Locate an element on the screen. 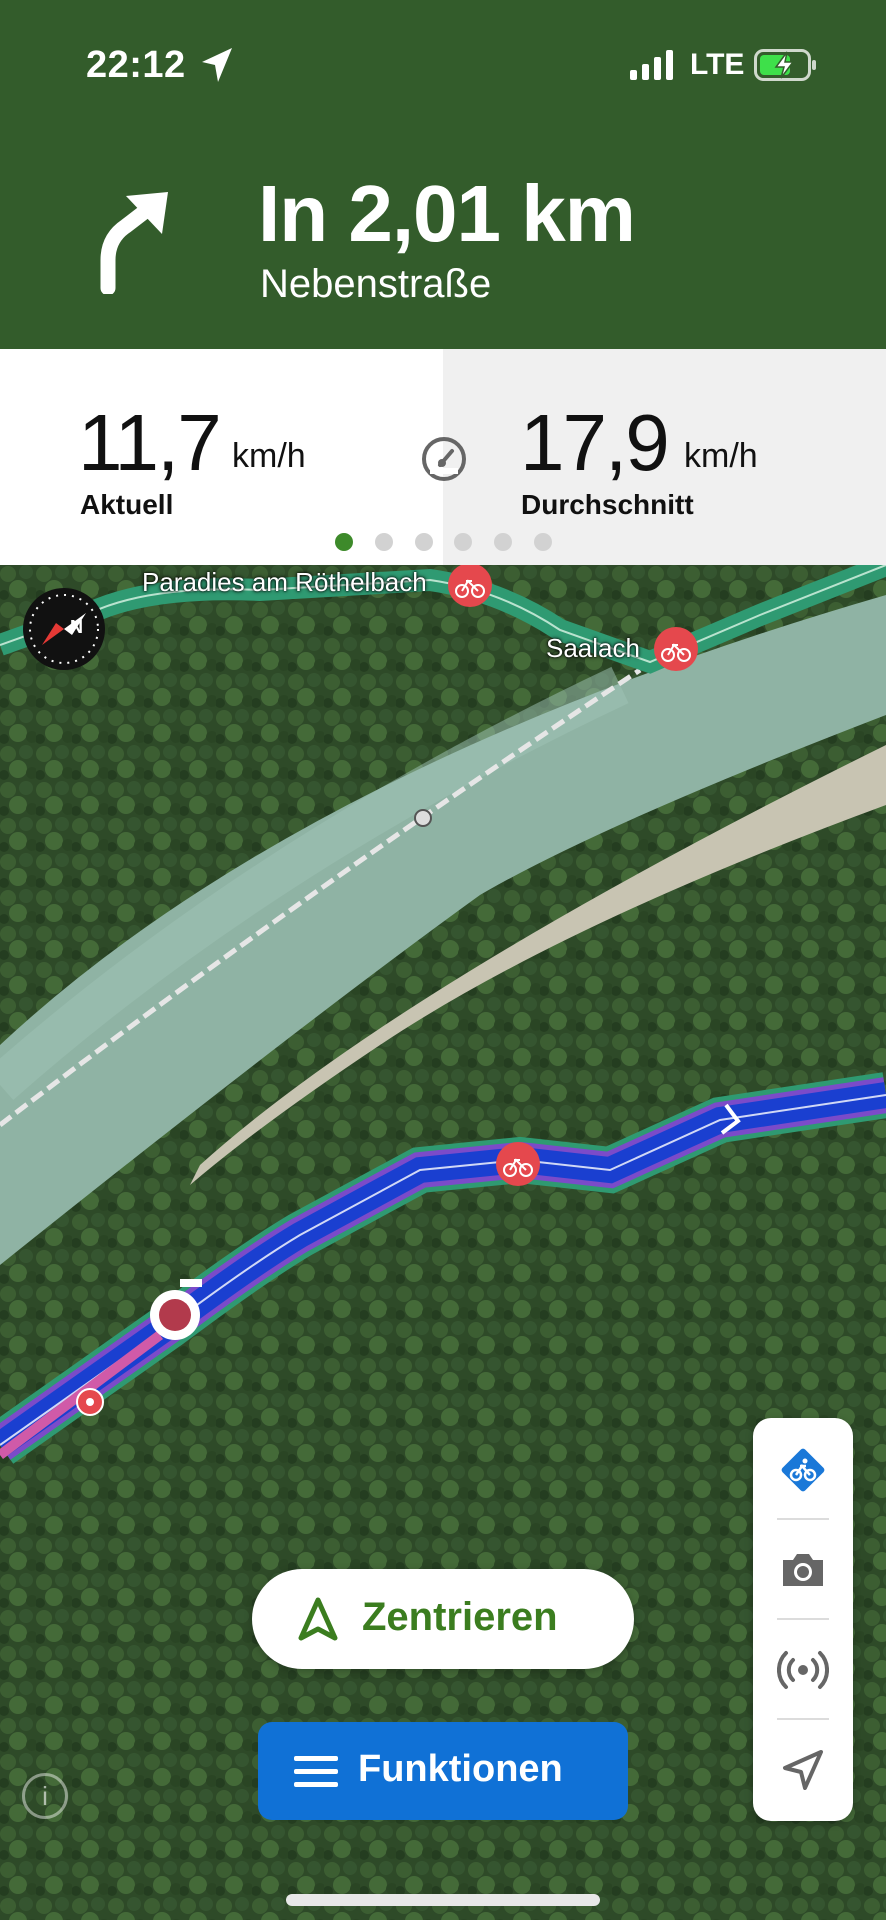  map-tools-sidebar is located at coordinates (803, 1619).